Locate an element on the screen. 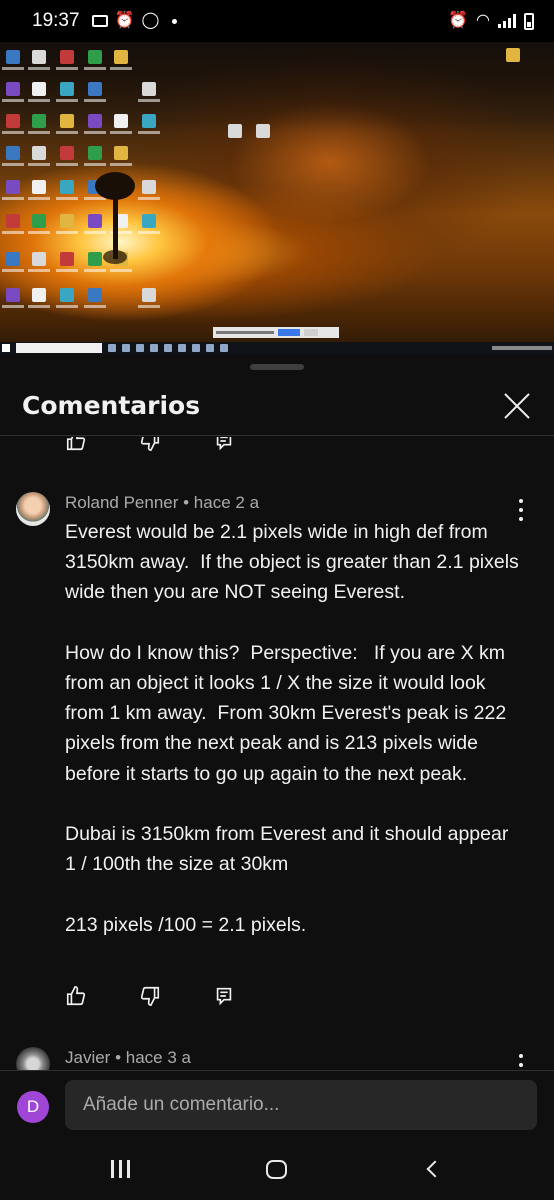 This screenshot has width=554, height=1200. comment-input is located at coordinates (301, 1105).